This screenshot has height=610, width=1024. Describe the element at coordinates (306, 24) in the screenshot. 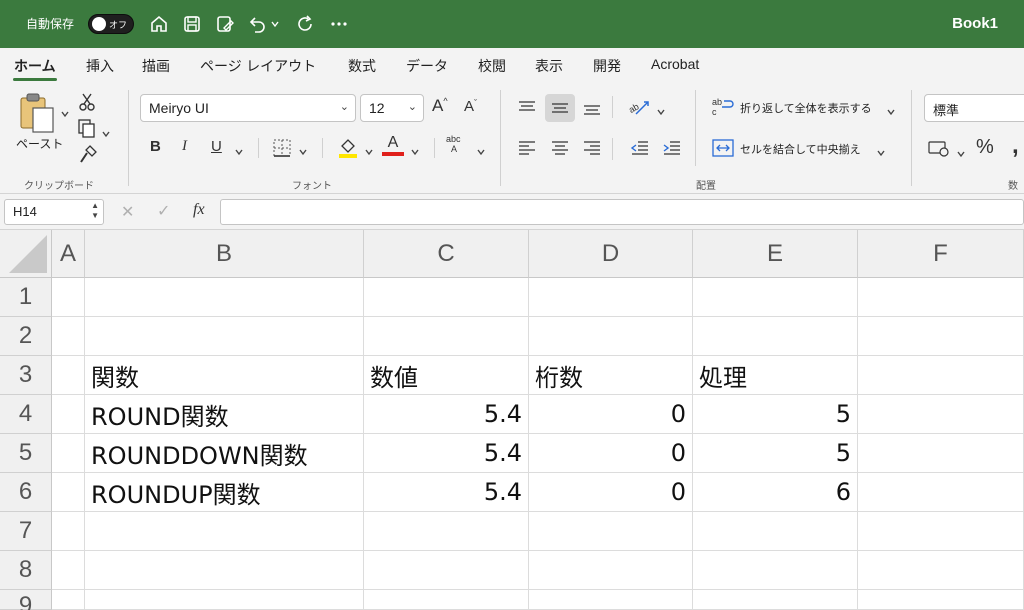

I see `redo-icon` at that location.